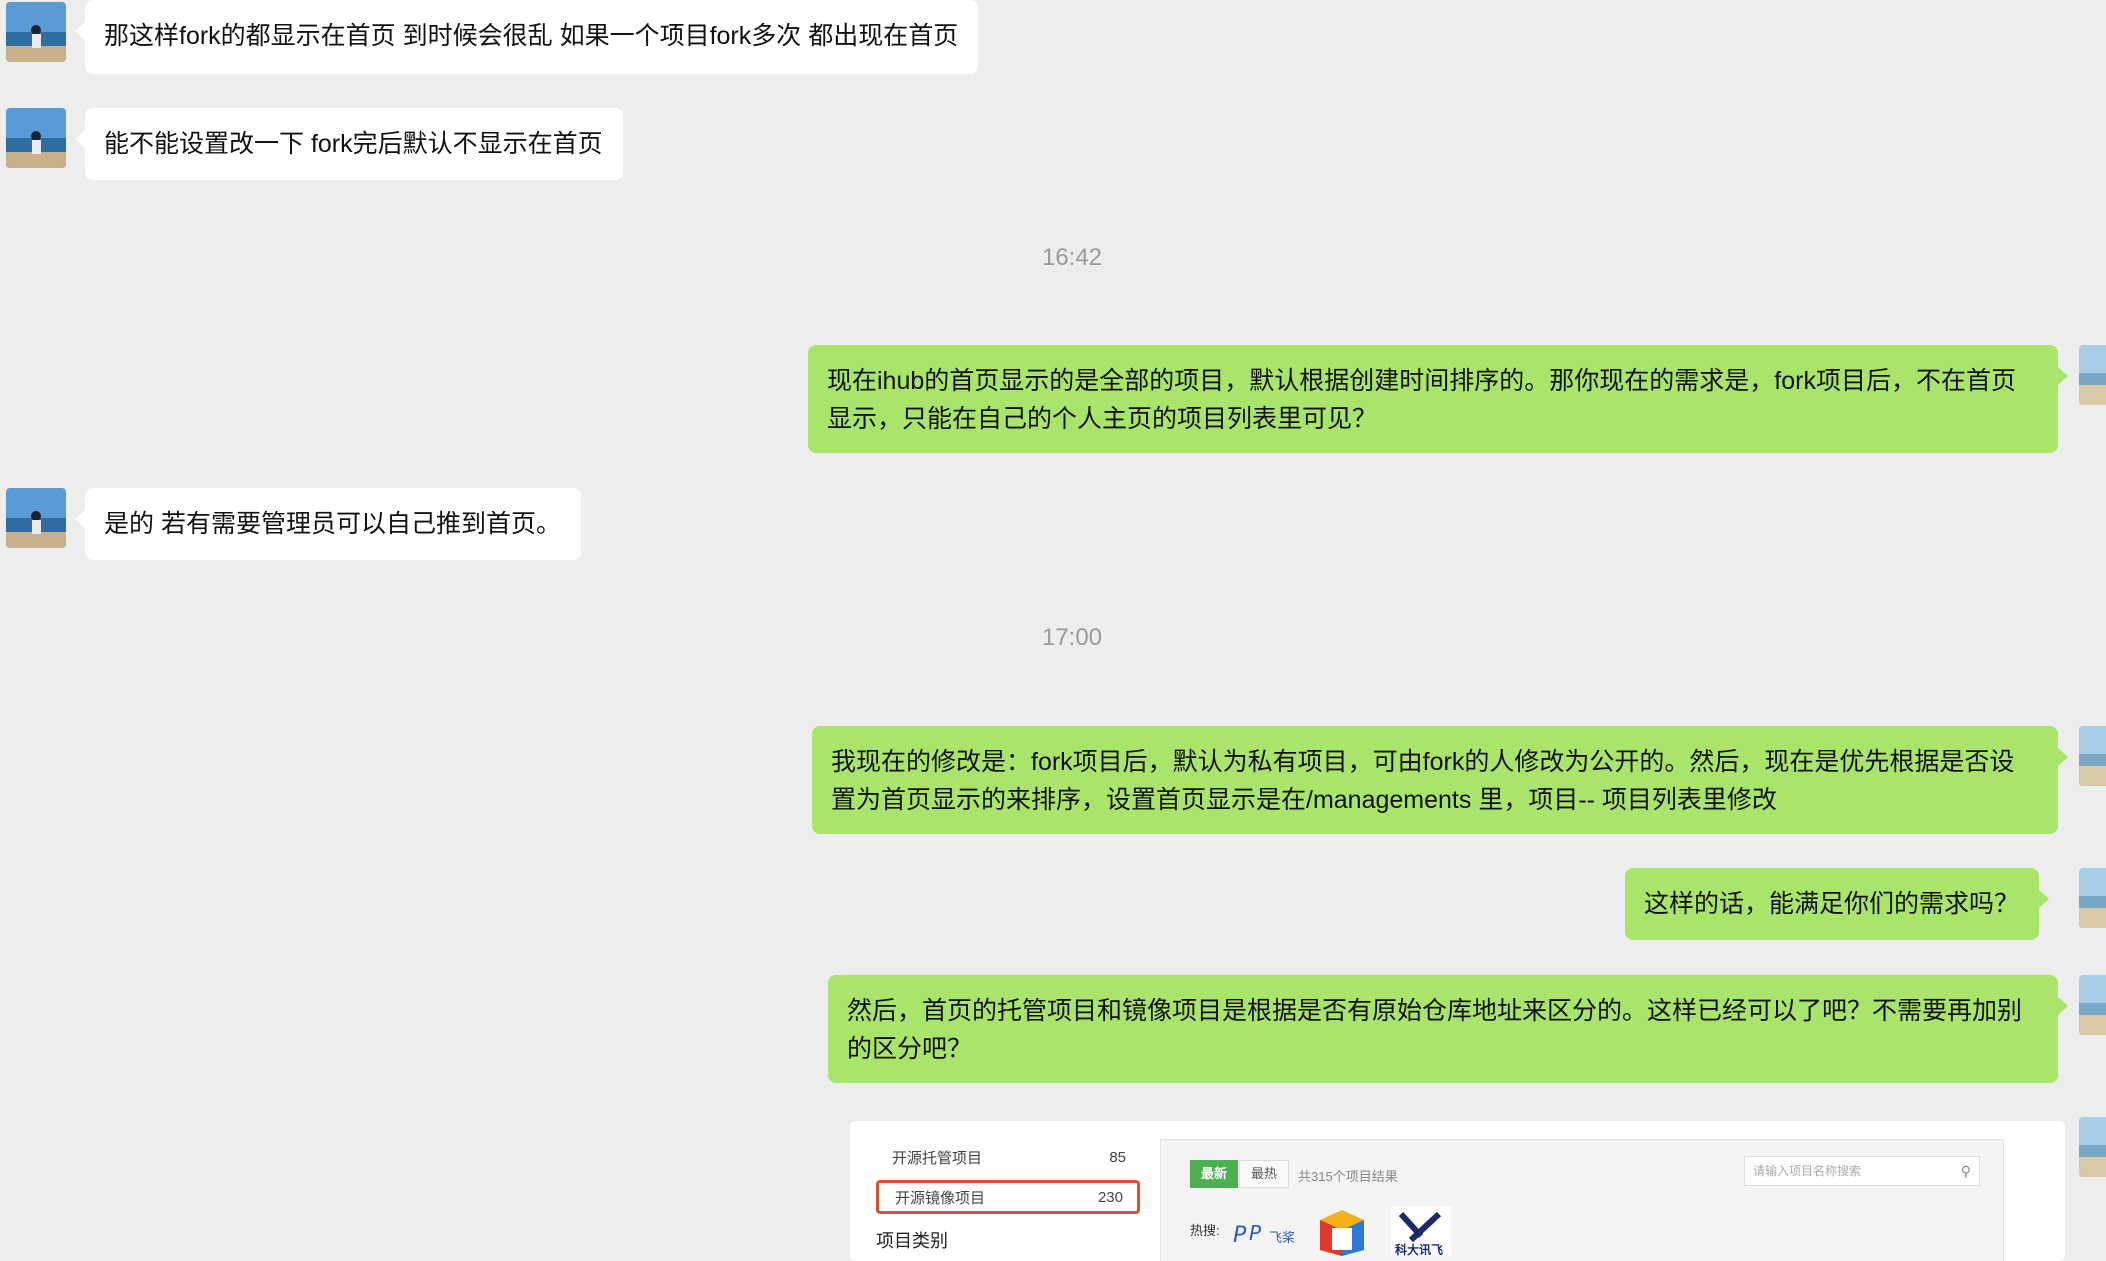 This screenshot has width=2106, height=1261. I want to click on iflytek-logo: 科大讯飞, so click(1421, 1231).